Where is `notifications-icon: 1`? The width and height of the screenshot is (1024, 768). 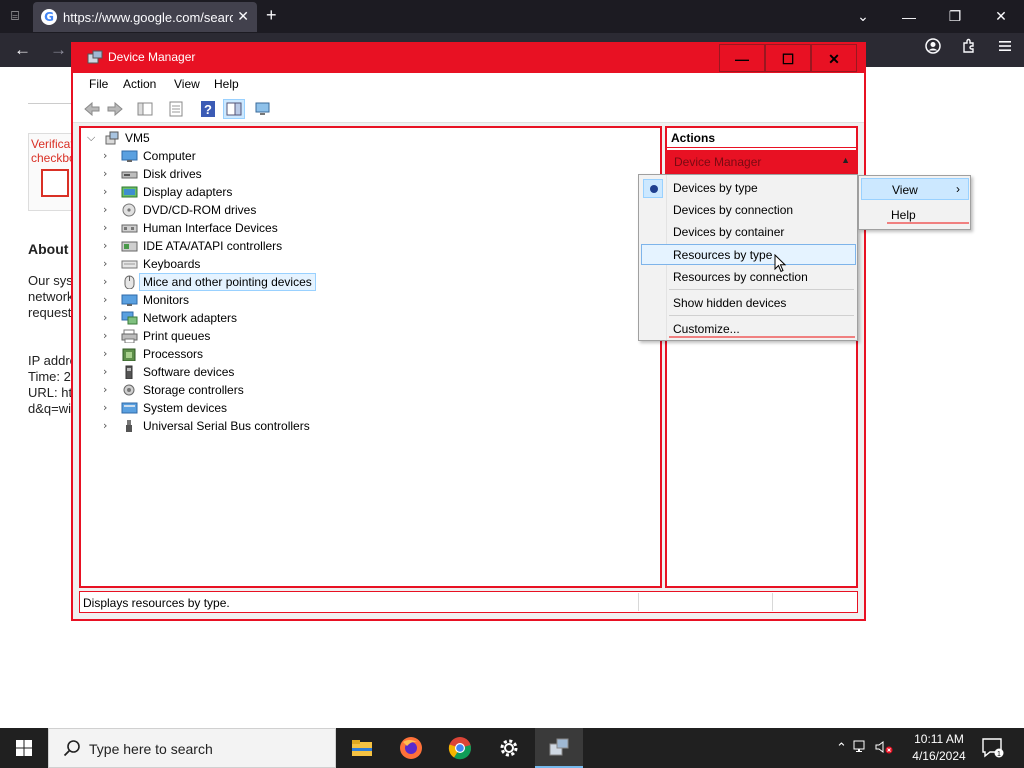 notifications-icon: 1 is located at coordinates (993, 750).